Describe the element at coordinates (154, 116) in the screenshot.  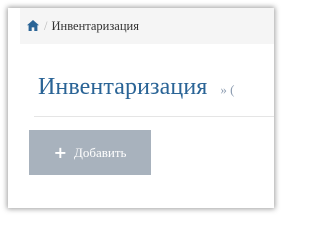
I see `header-divider` at that location.